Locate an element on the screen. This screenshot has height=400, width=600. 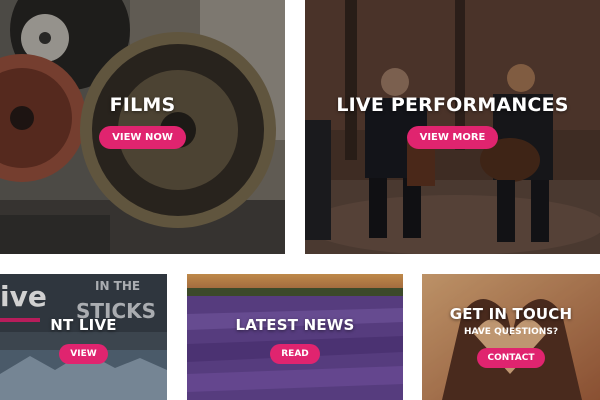
get-in-touch-caption: GET IN TOUCH HAVE QUESTIONS? CONTACT is located at coordinates (511, 336).